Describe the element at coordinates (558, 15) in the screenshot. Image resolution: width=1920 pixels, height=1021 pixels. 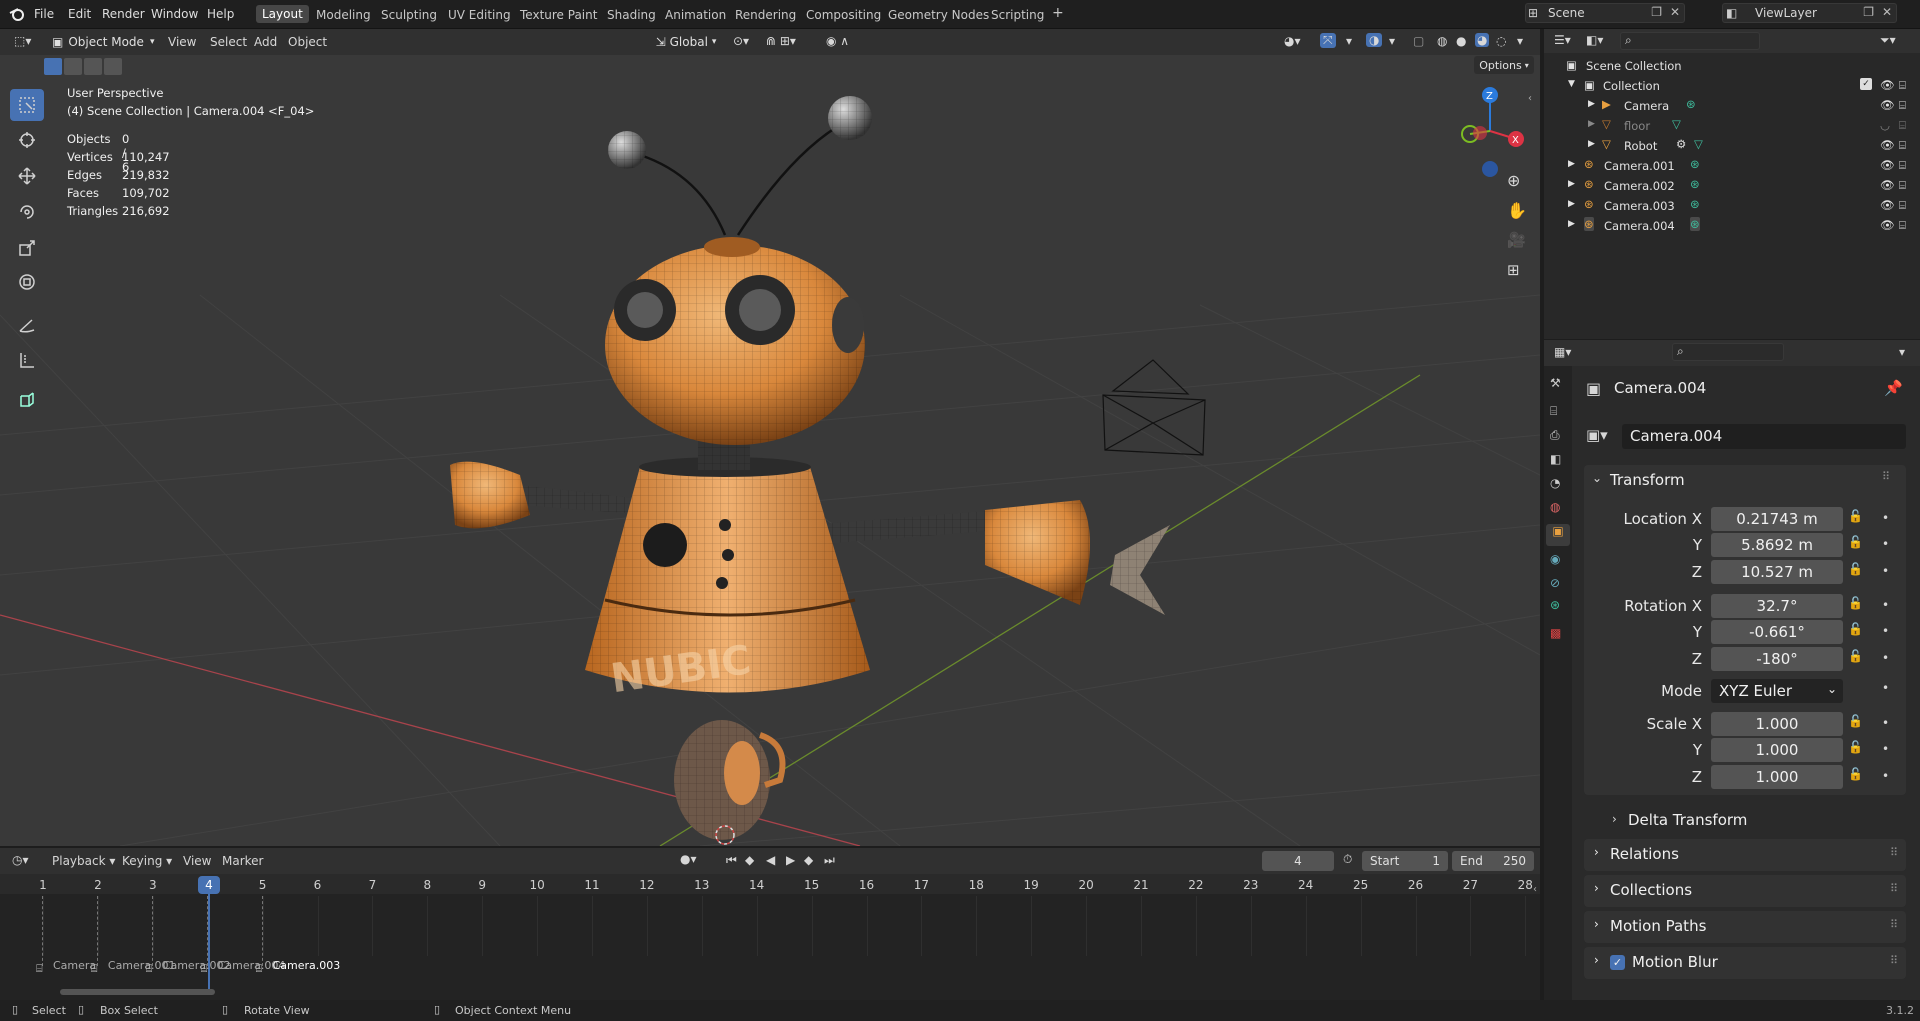
I see `tab-texture-paint: Texture Paint` at that location.